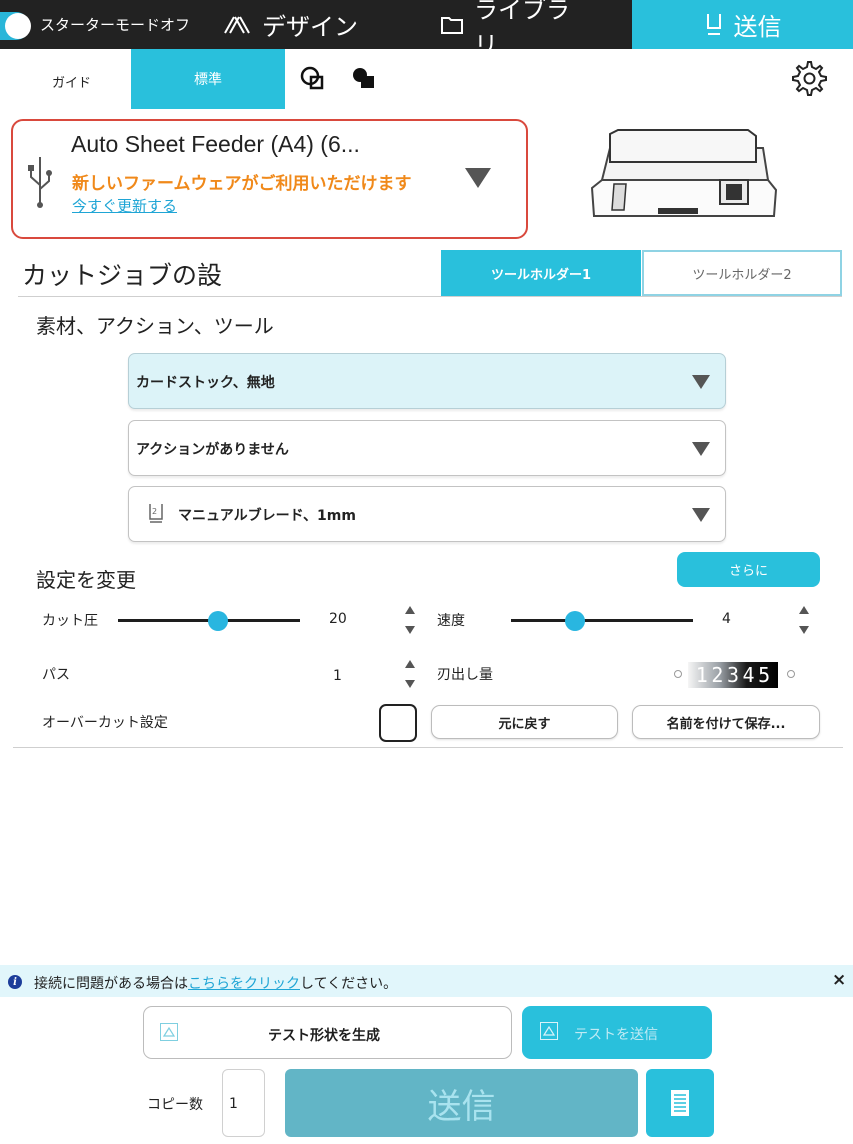 The width and height of the screenshot is (853, 1144). Describe the element at coordinates (574, 621) in the screenshot. I see `speed-slider-handle` at that location.